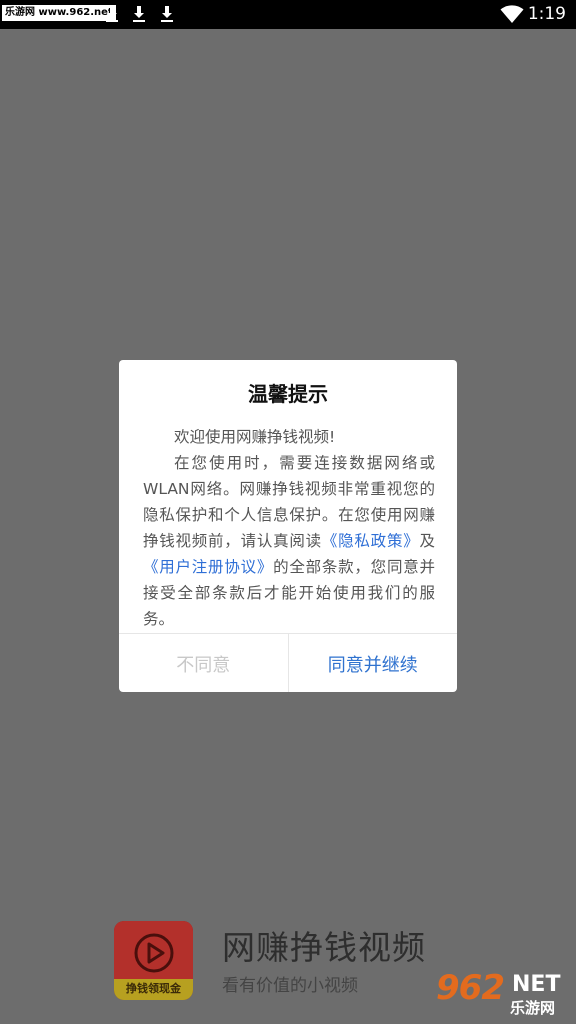 The height and width of the screenshot is (1024, 576). I want to click on wifi-icon, so click(512, 14).